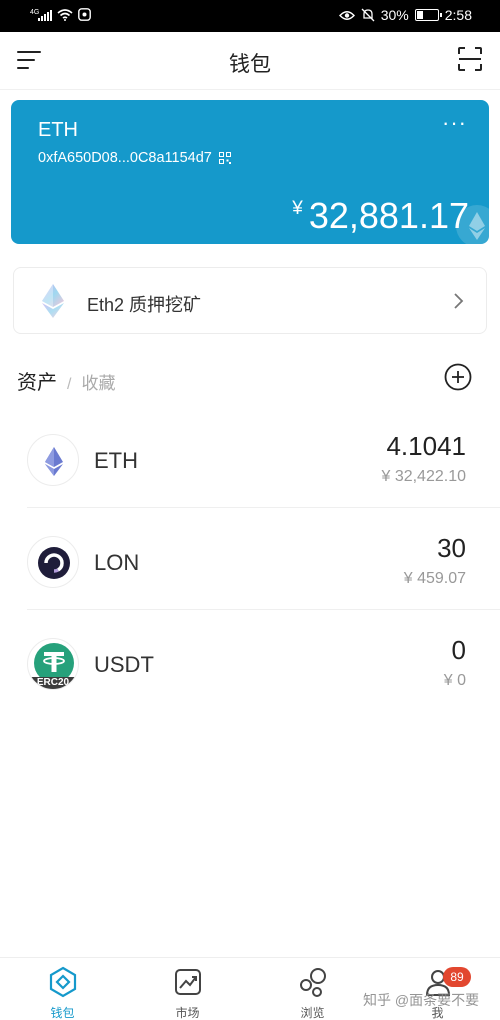 Image resolution: width=500 pixels, height=1020 pixels. Describe the element at coordinates (426, 446) in the screenshot. I see `token-amount: 4.1041` at that location.